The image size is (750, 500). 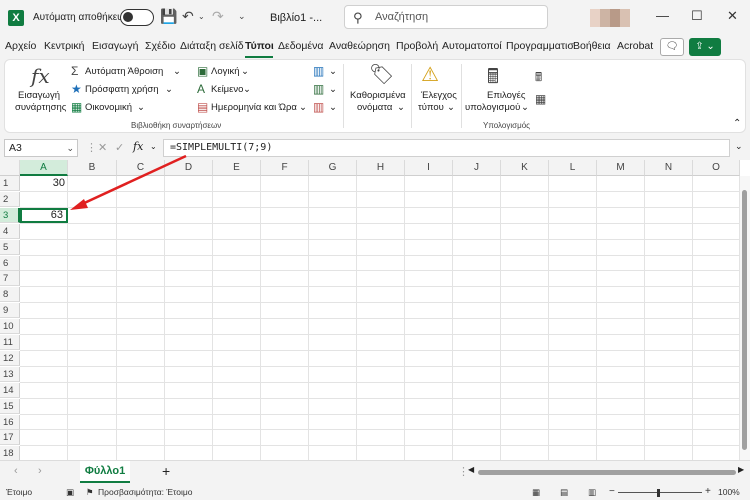 I want to click on zoom-out-button: −, so click(x=612, y=491).